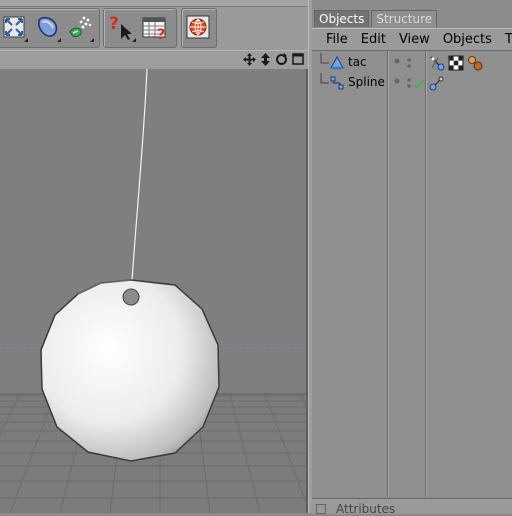 This screenshot has height=516, width=512. I want to click on menu-view: View, so click(414, 39).